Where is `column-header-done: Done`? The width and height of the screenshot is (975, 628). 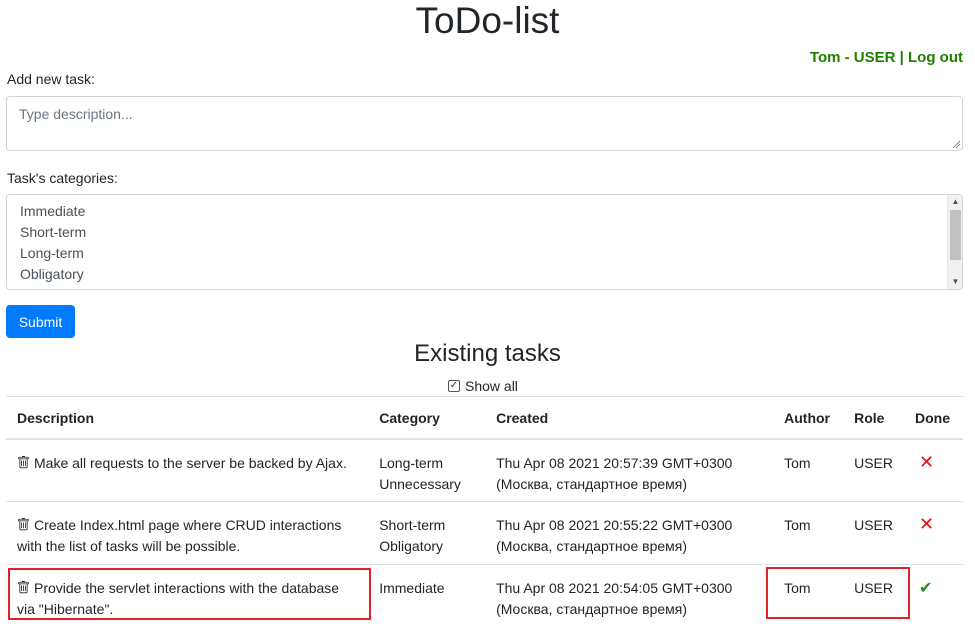 column-header-done: Done is located at coordinates (933, 418).